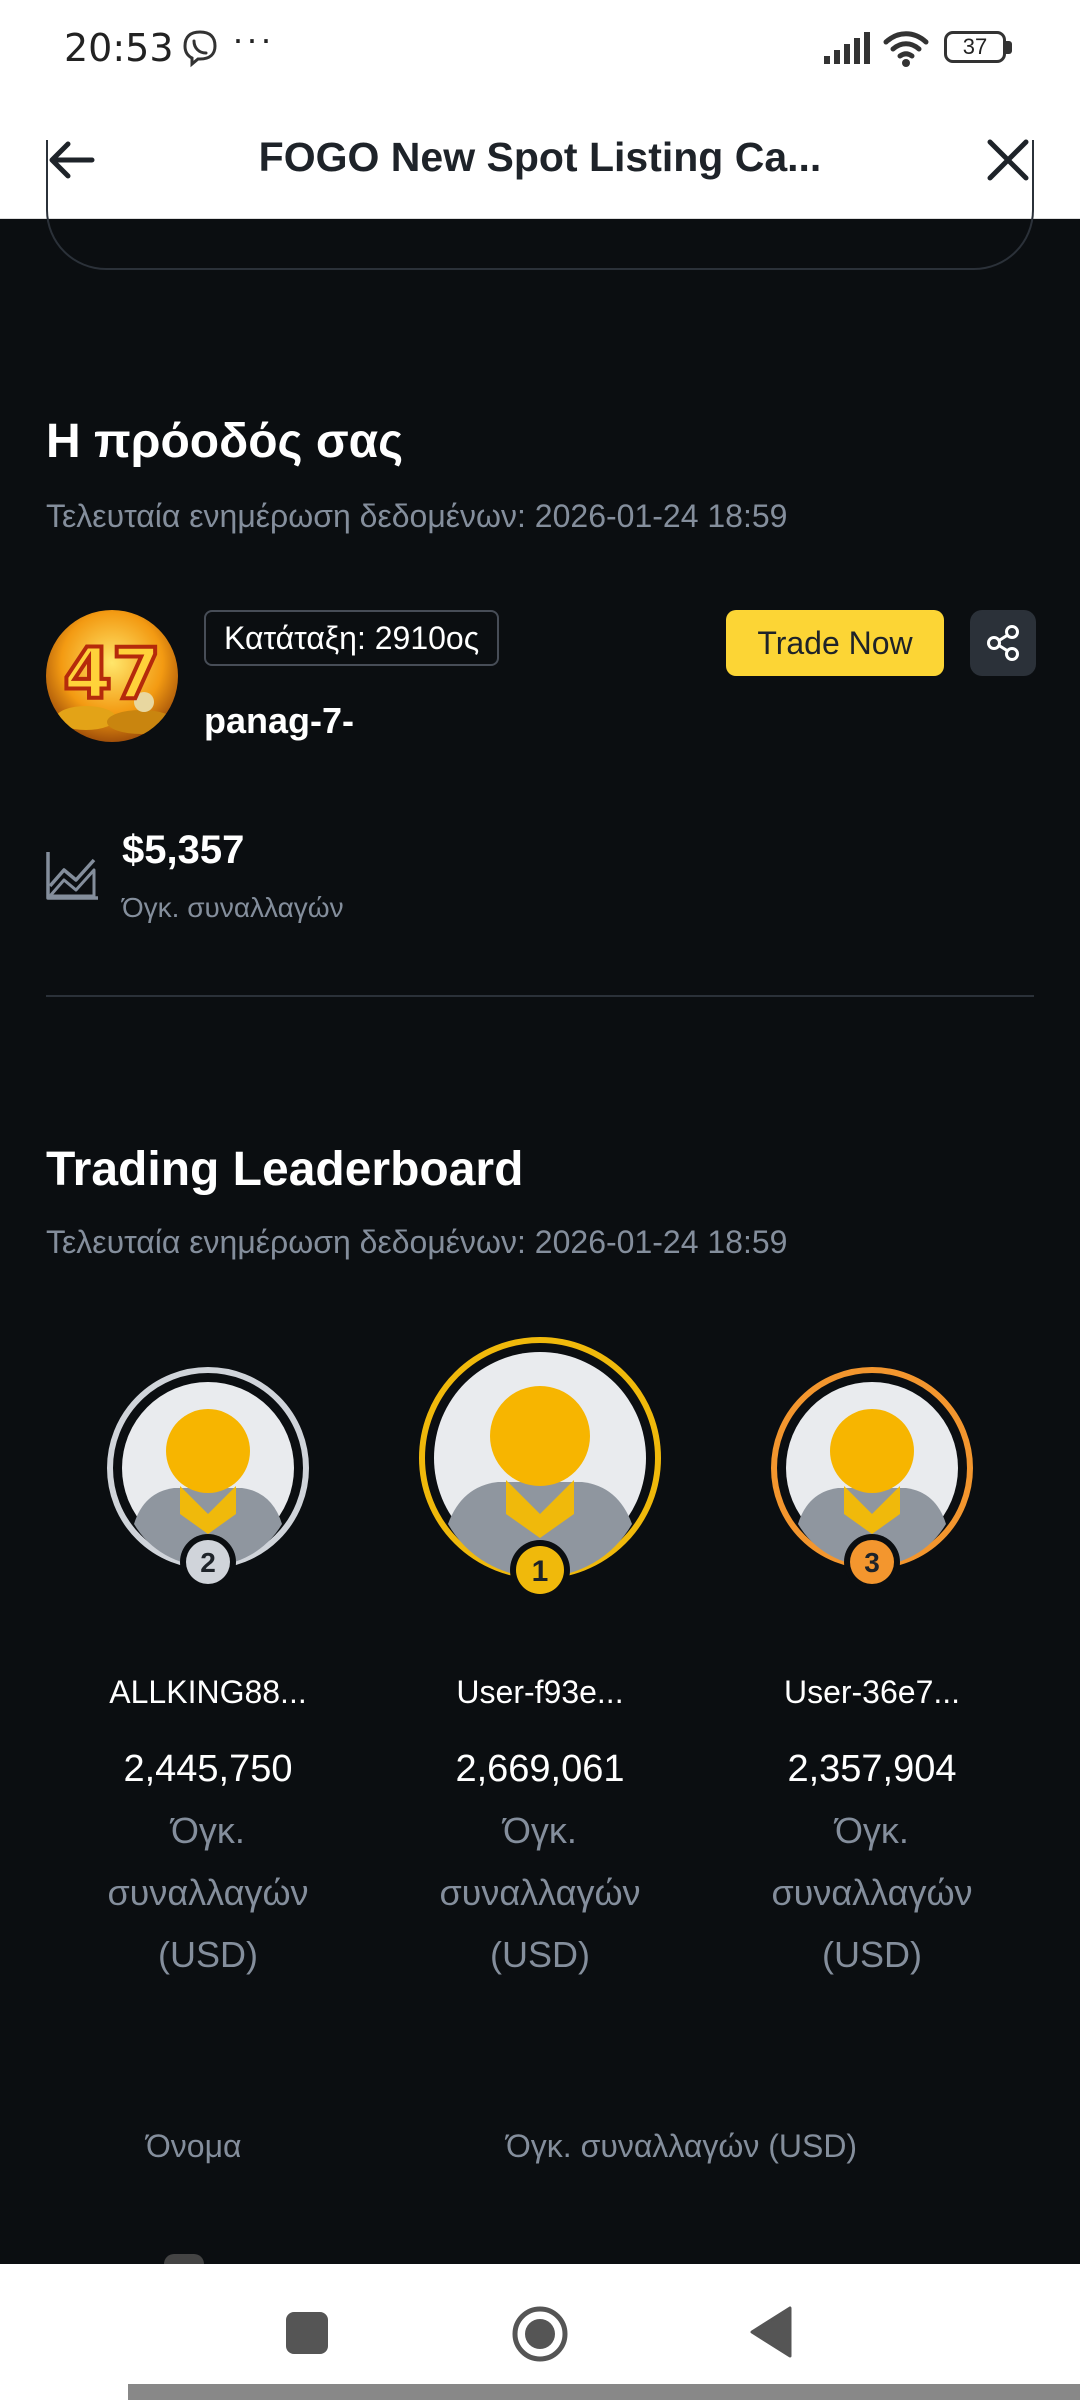  Describe the element at coordinates (540, 1892) in the screenshot. I see `podium-volume-label-1: Όγκ. συναλλαγών (USD)` at that location.